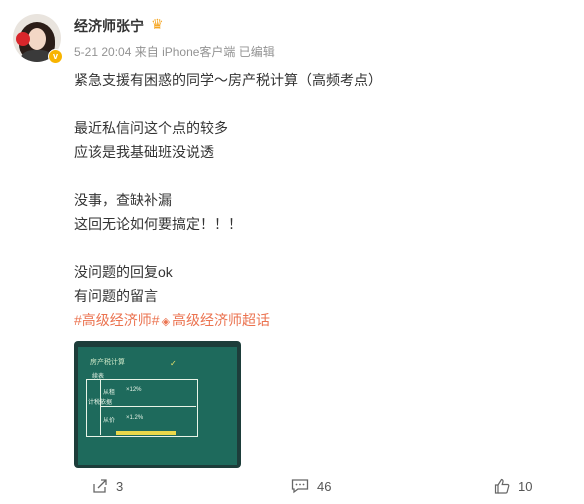 The height and width of the screenshot is (504, 584). What do you see at coordinates (314, 320) in the screenshot?
I see `topic-tags: #高级经济师# ◈ 高级经济师超话` at bounding box center [314, 320].